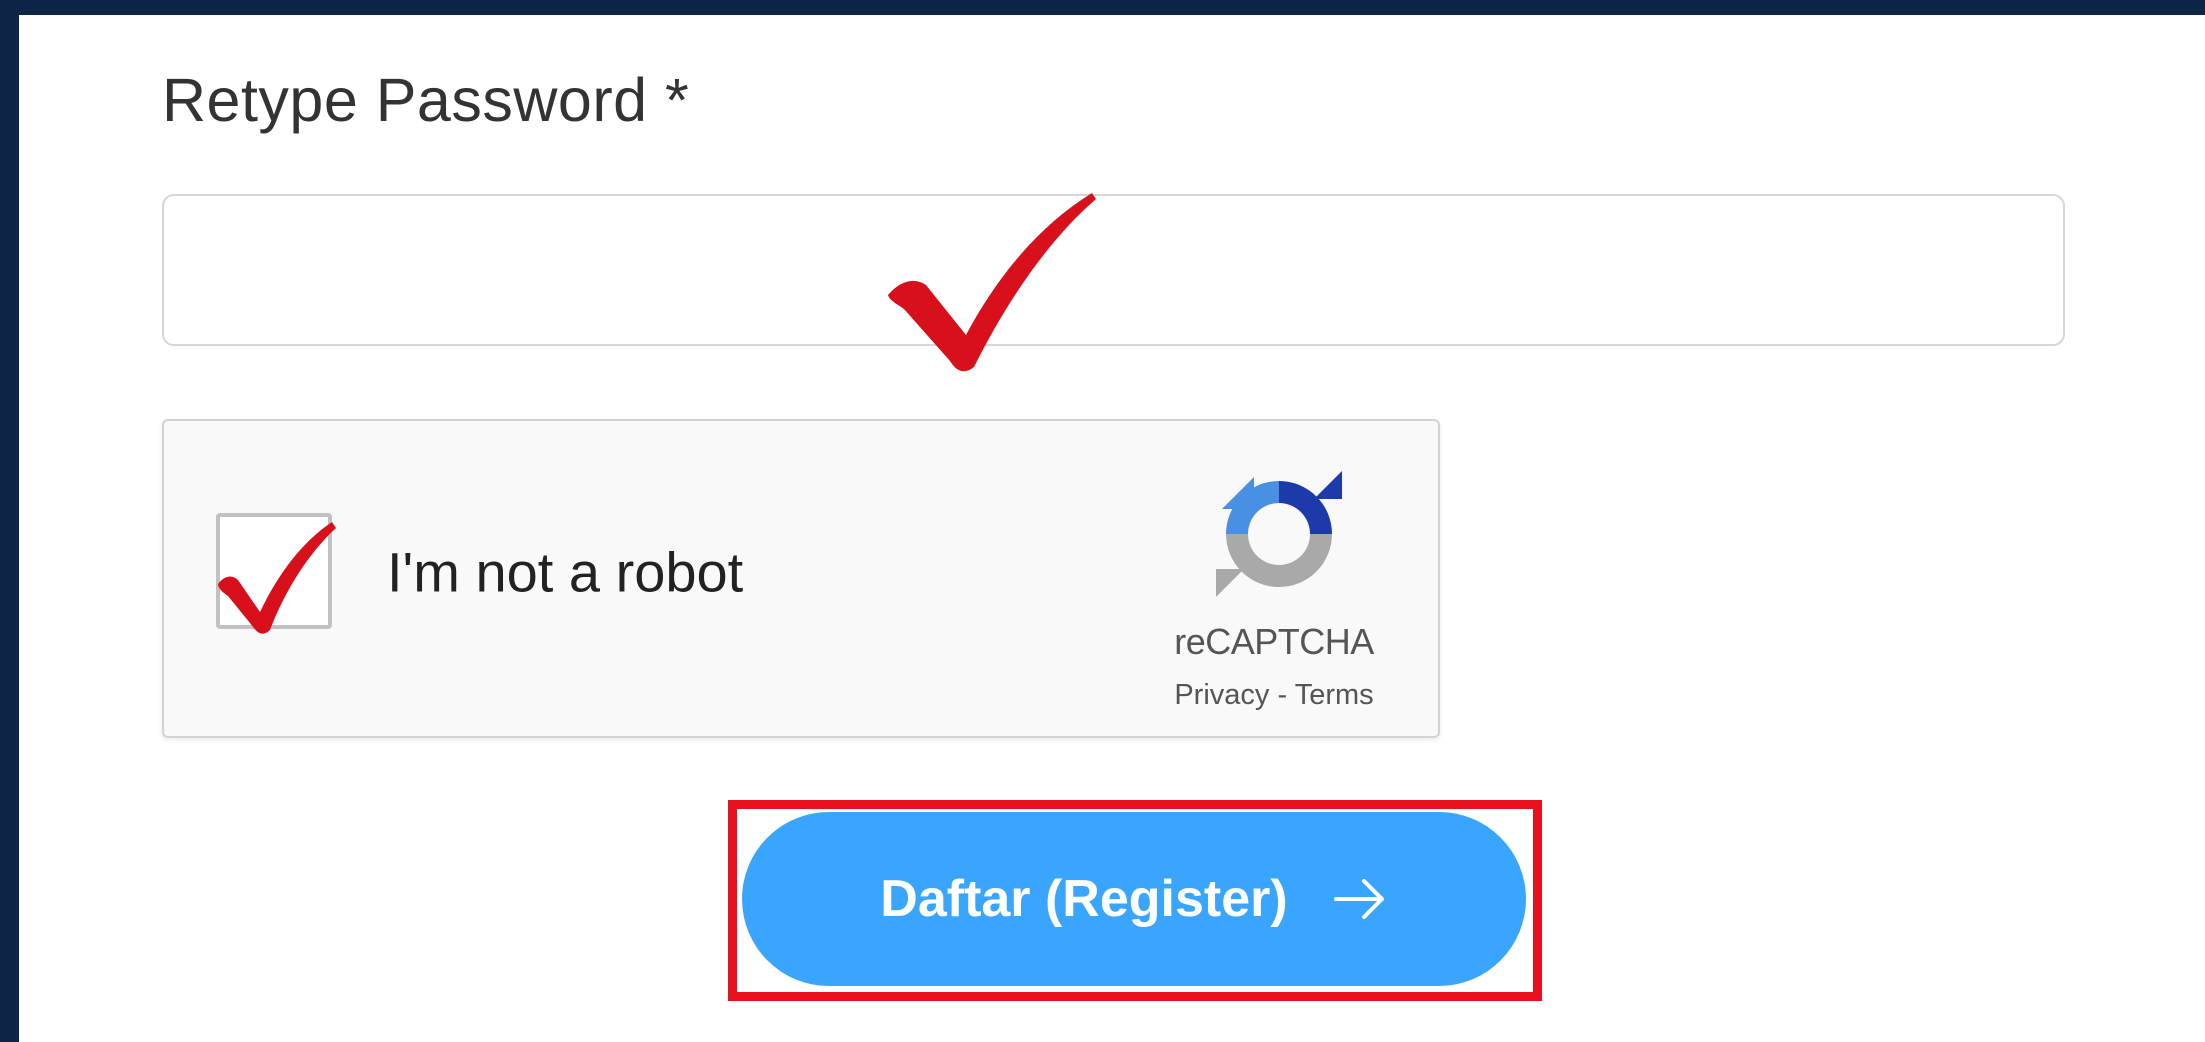 This screenshot has width=2205, height=1042. I want to click on register-button: Daftar (Register), so click(1134, 899).